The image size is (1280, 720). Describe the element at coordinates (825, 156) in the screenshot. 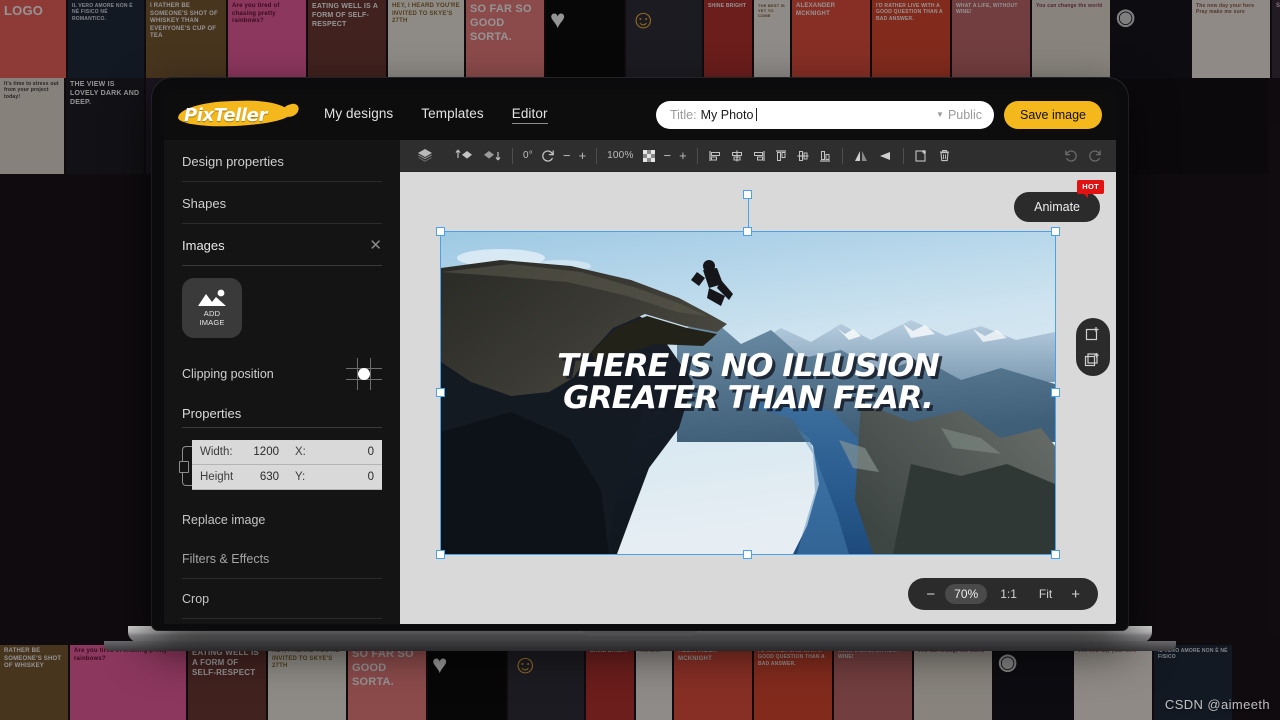

I see `align-bottom-icon` at that location.